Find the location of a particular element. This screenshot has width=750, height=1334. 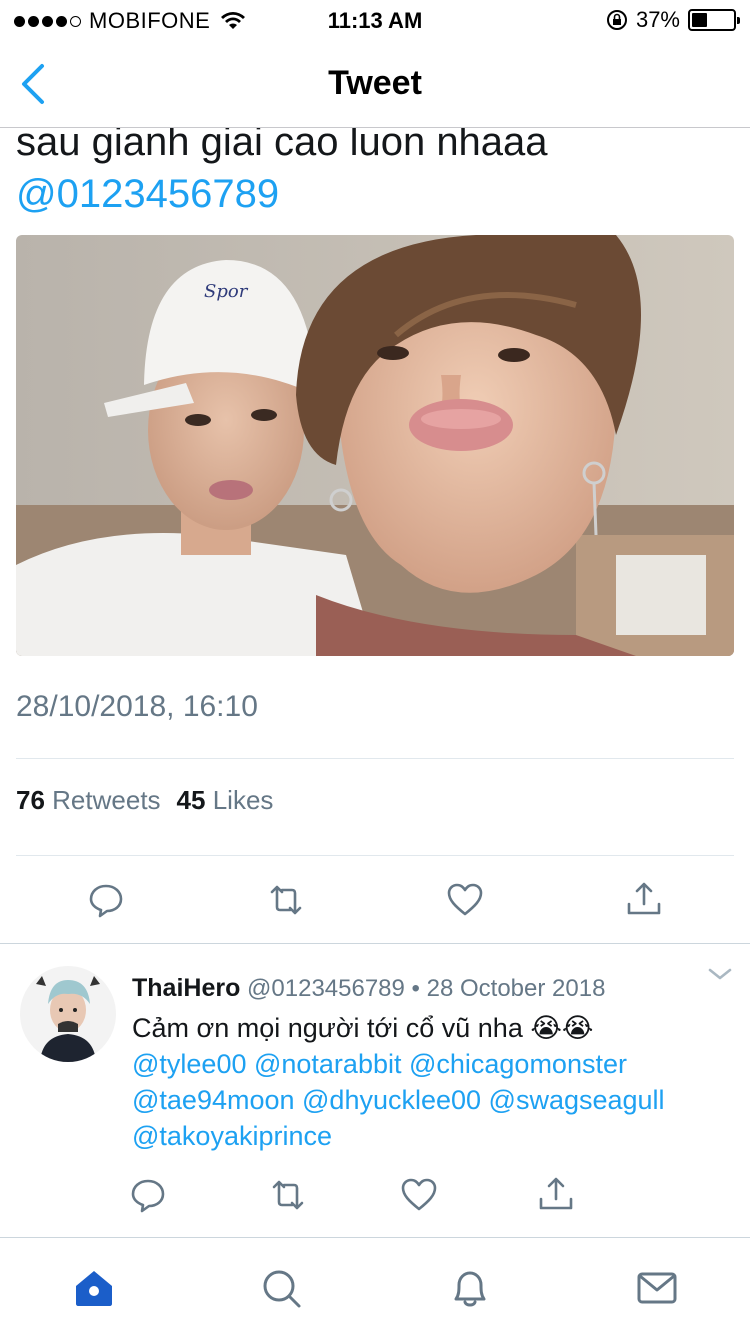

tweet-action-bar is located at coordinates (375, 900).